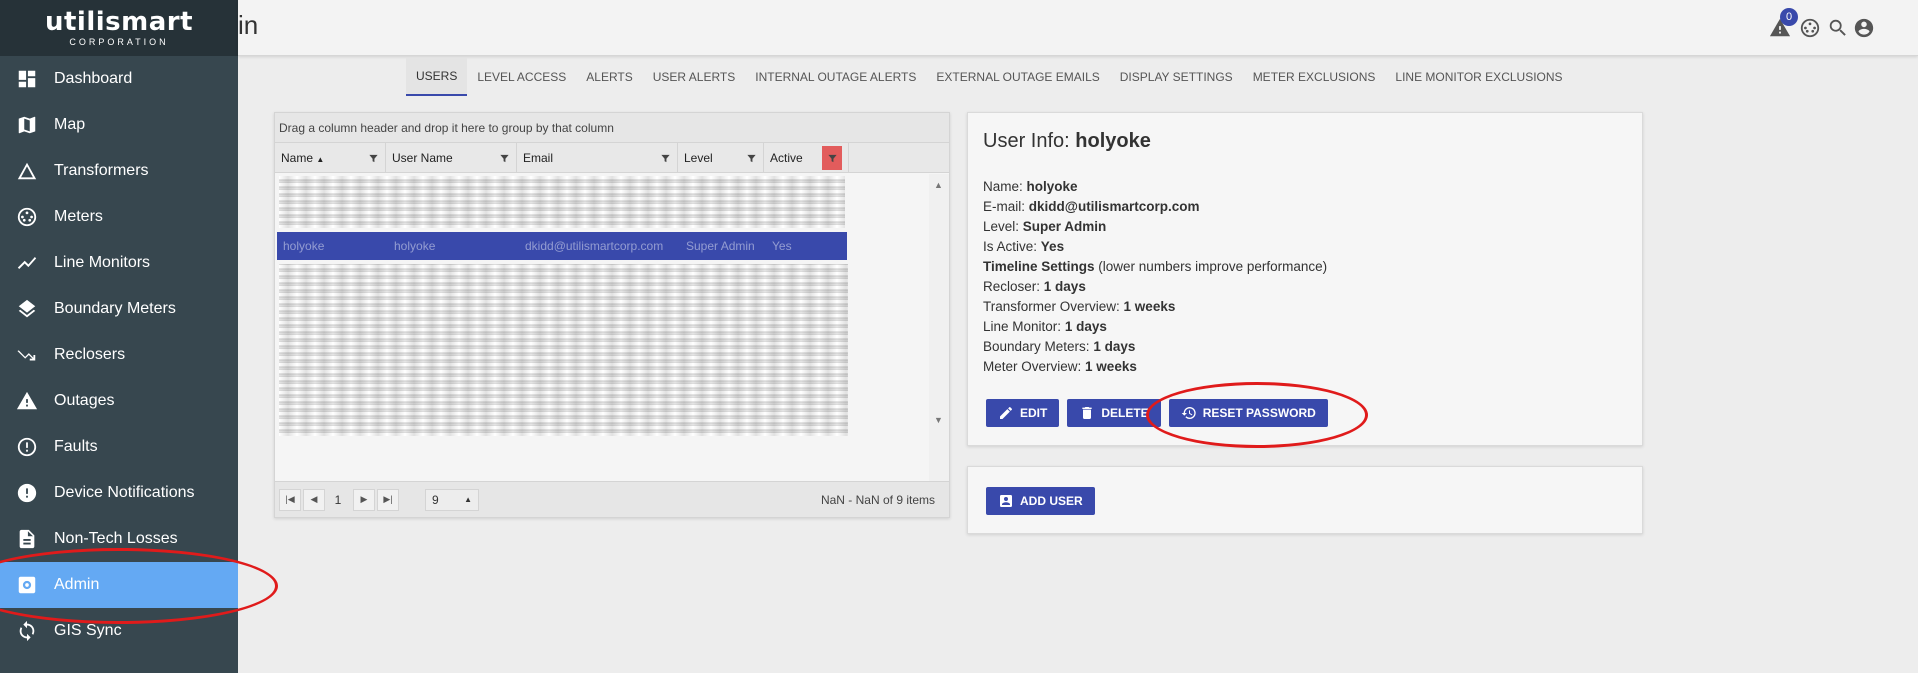 The image size is (1918, 673). I want to click on edit-button: EDIT, so click(1023, 413).